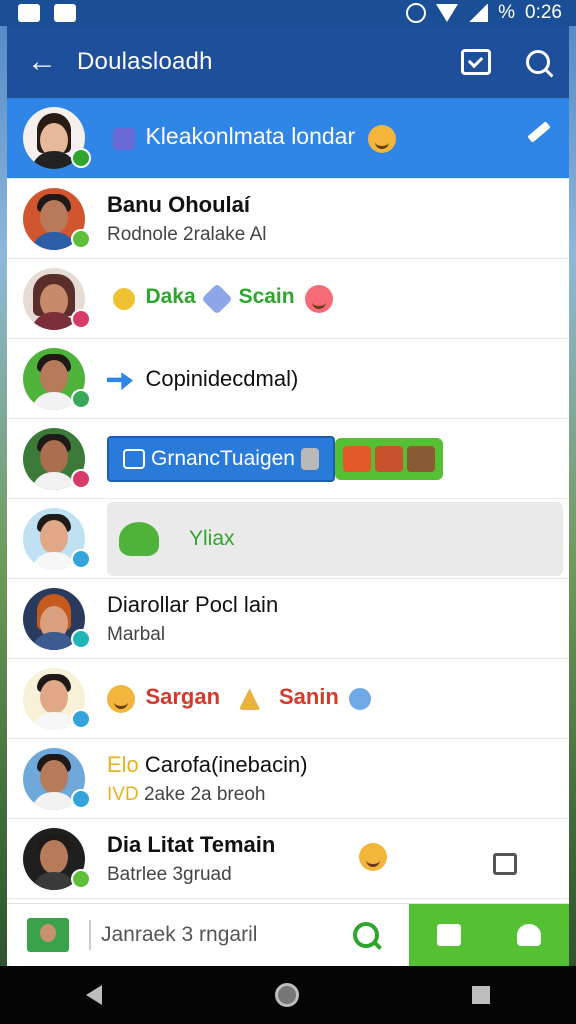 The image size is (576, 1024). What do you see at coordinates (221, 935) in the screenshot?
I see `compose-input: Janraek 3 rngaril` at bounding box center [221, 935].